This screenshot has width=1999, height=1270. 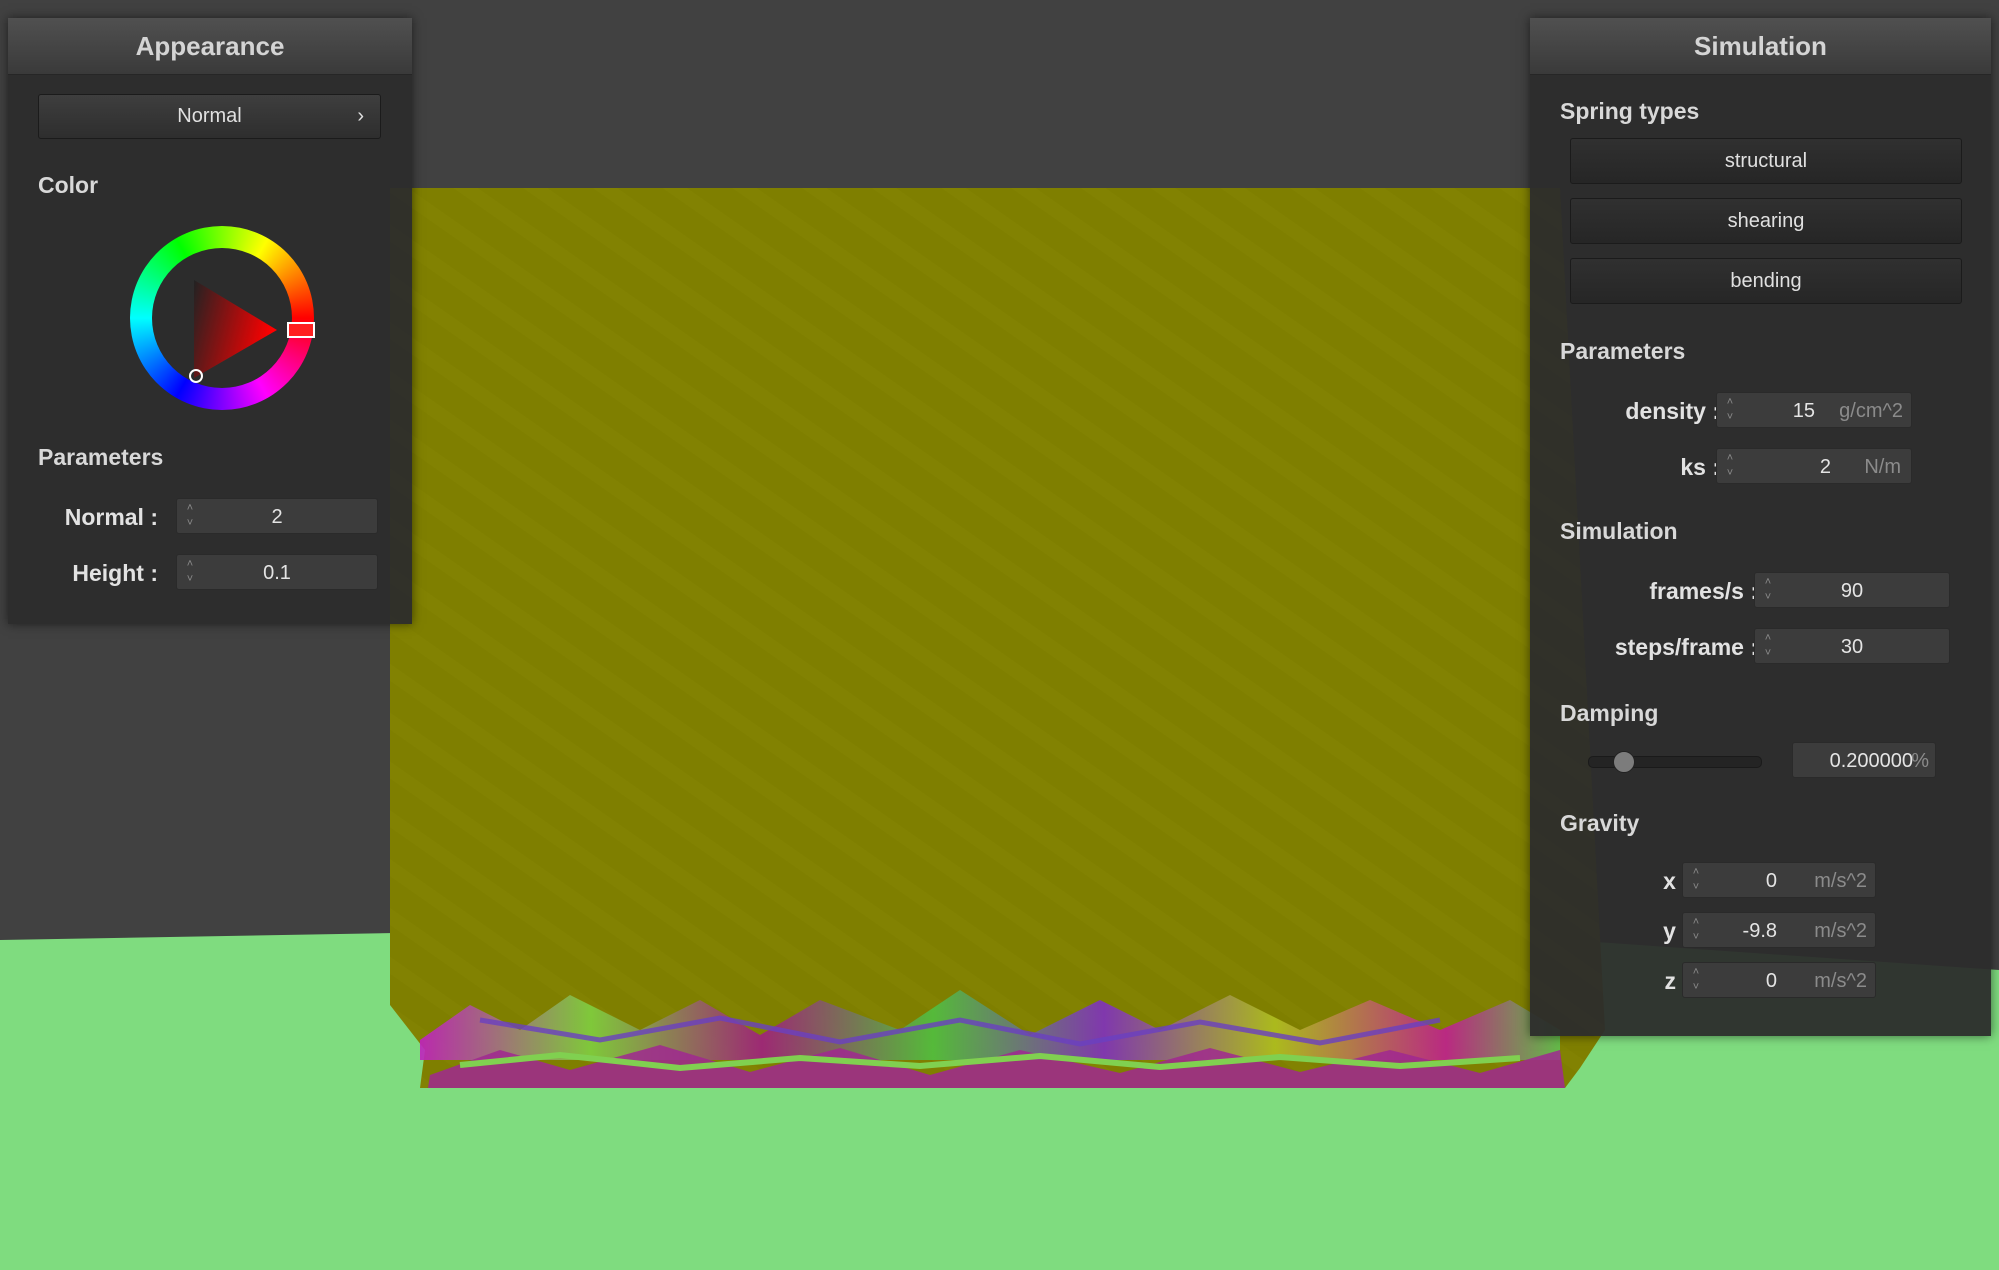 What do you see at coordinates (1825, 467) in the screenshot?
I see `ks-value: 2` at bounding box center [1825, 467].